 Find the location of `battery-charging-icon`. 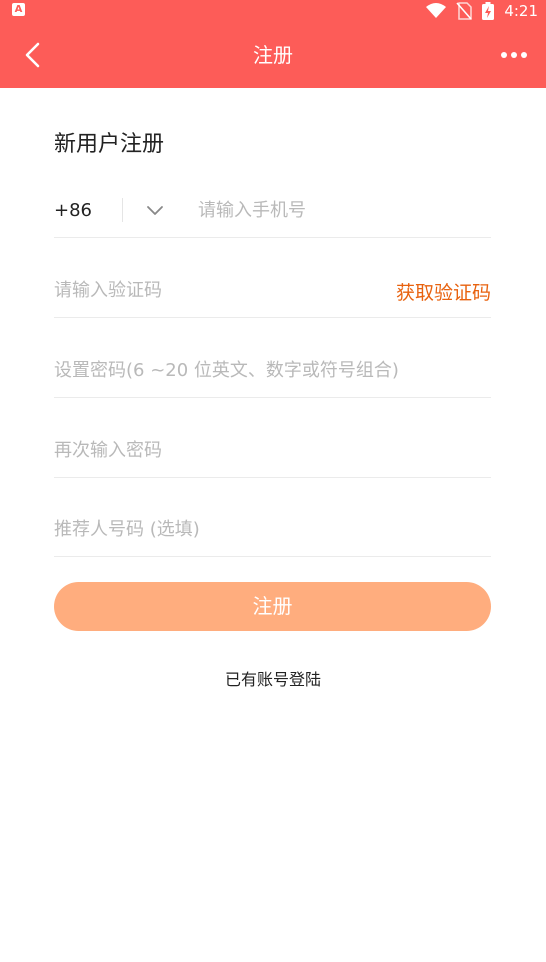

battery-charging-icon is located at coordinates (488, 11).